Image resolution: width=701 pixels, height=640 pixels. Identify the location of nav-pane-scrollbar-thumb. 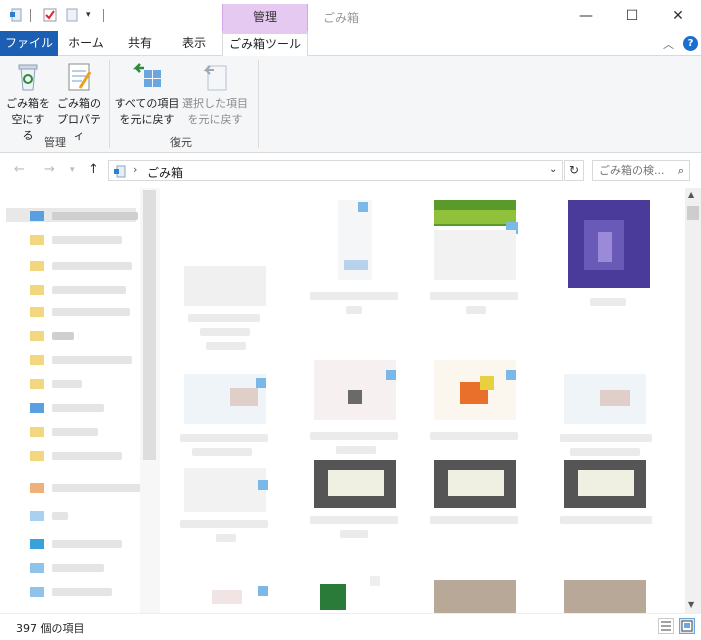
(149, 325).